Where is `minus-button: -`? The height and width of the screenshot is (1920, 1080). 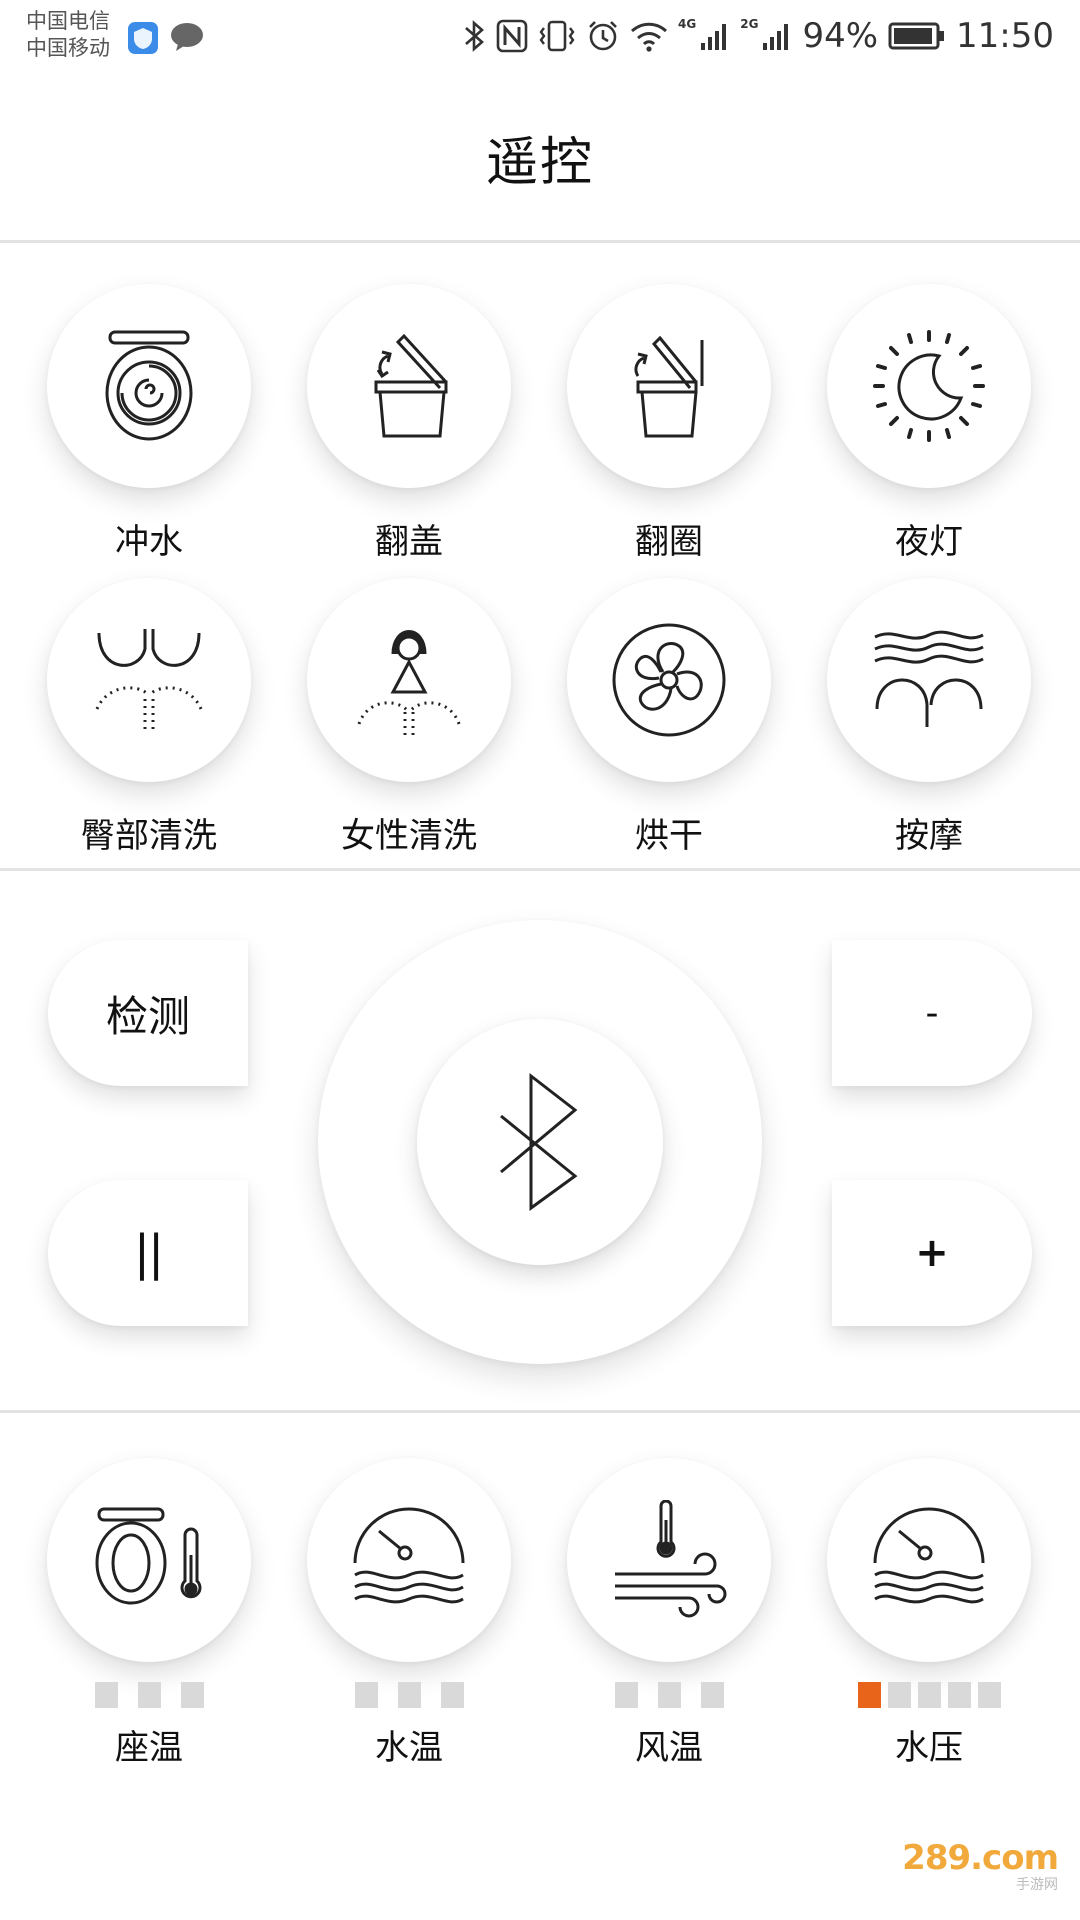 minus-button: - is located at coordinates (932, 1013).